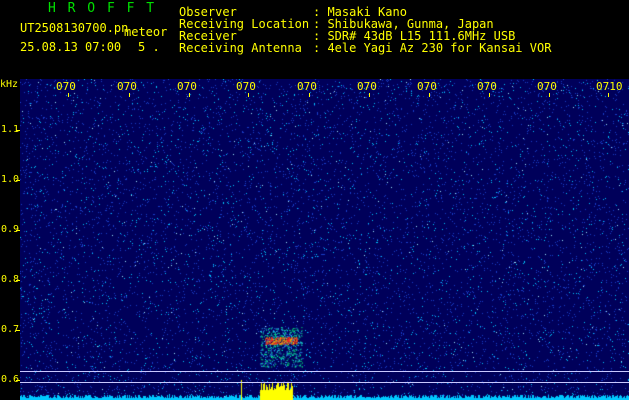  What do you see at coordinates (74, 28) in the screenshot?
I see `file-name: UT2508130700.pn` at bounding box center [74, 28].